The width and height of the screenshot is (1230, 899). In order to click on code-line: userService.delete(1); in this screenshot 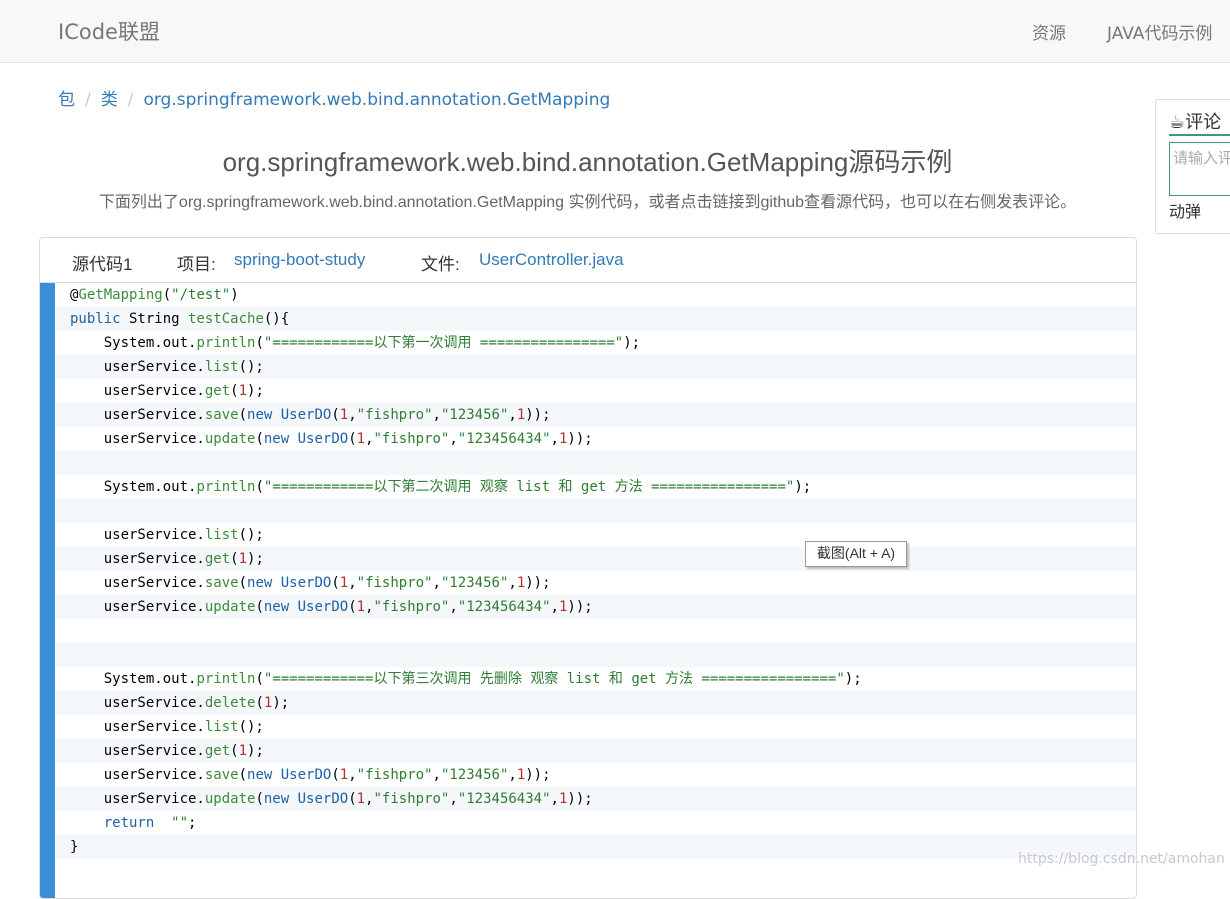, I will do `click(596, 703)`.